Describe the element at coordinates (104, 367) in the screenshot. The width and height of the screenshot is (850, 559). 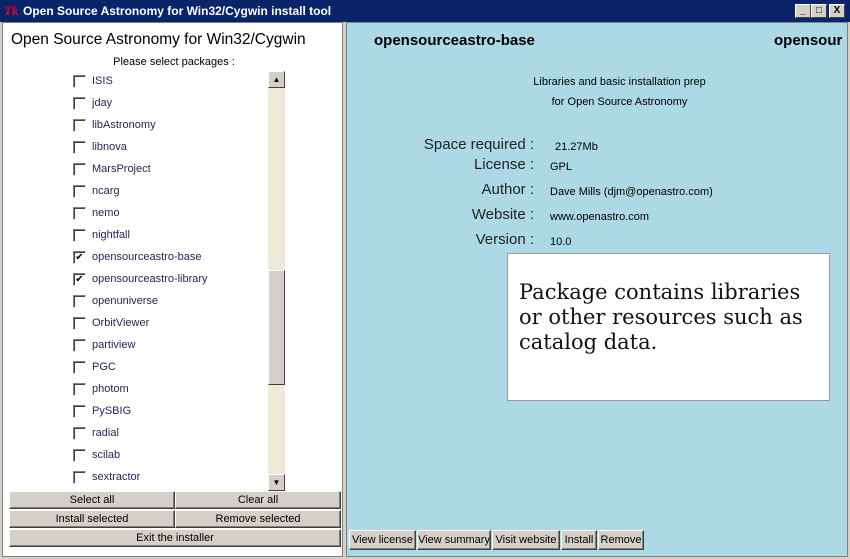
I see `package-label: PGC` at that location.